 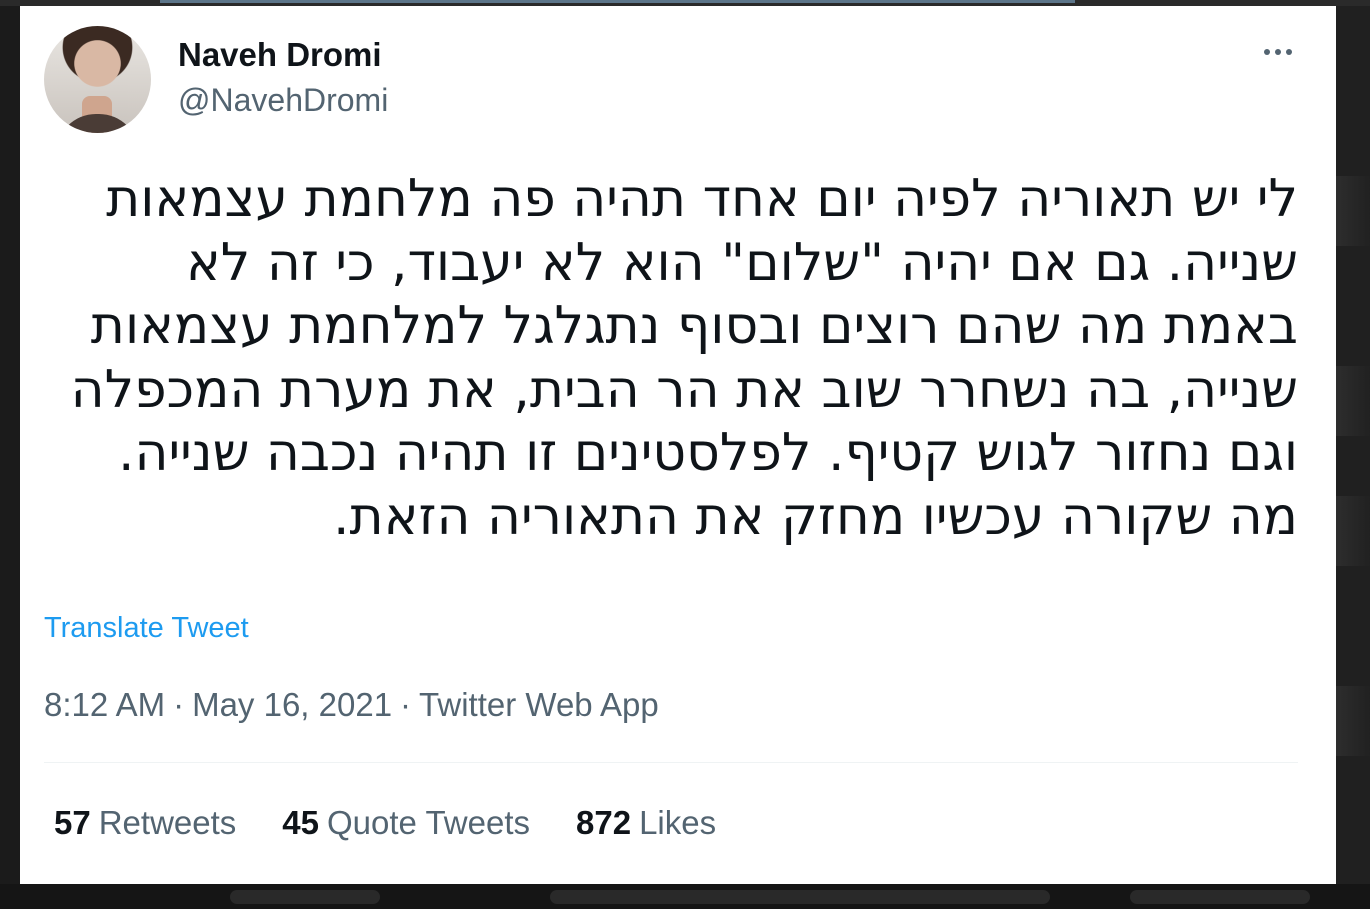 I want to click on top-highlight, so click(x=617, y=1).